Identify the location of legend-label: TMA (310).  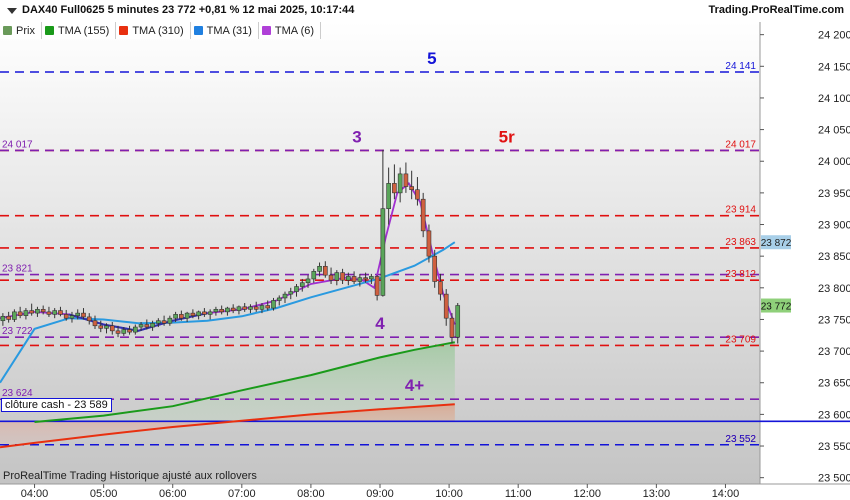
(158, 30).